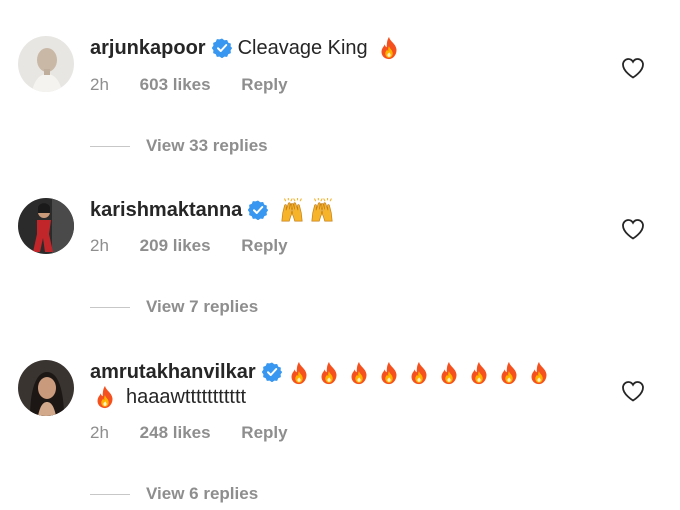 The height and width of the screenshot is (510, 680). Describe the element at coordinates (148, 48) in the screenshot. I see `username: arjunkapoor` at that location.